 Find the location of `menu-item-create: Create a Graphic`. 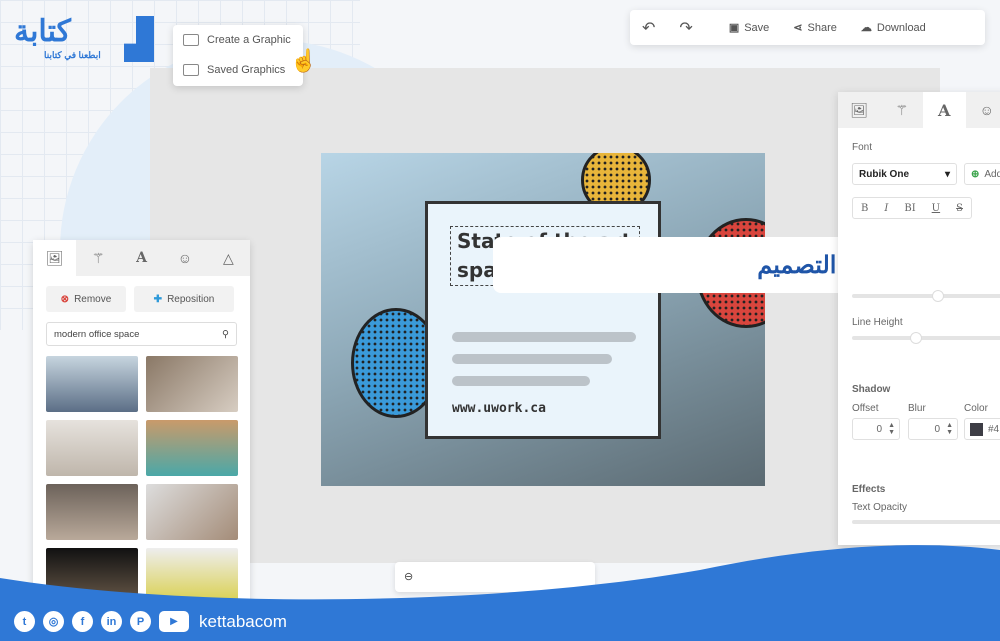

menu-item-create: Create a Graphic is located at coordinates (238, 40).